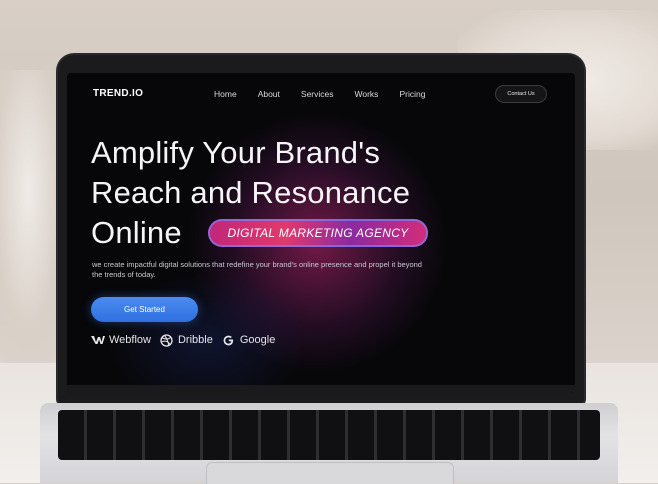 The width and height of the screenshot is (658, 484). What do you see at coordinates (225, 94) in the screenshot?
I see `nav-link-home: Home` at bounding box center [225, 94].